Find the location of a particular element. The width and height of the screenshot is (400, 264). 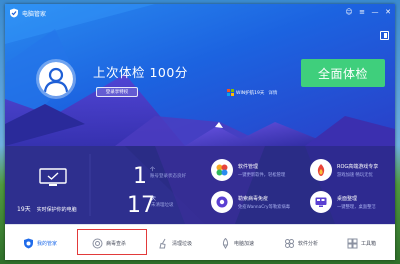

app-logo-icon is located at coordinates (14, 13).